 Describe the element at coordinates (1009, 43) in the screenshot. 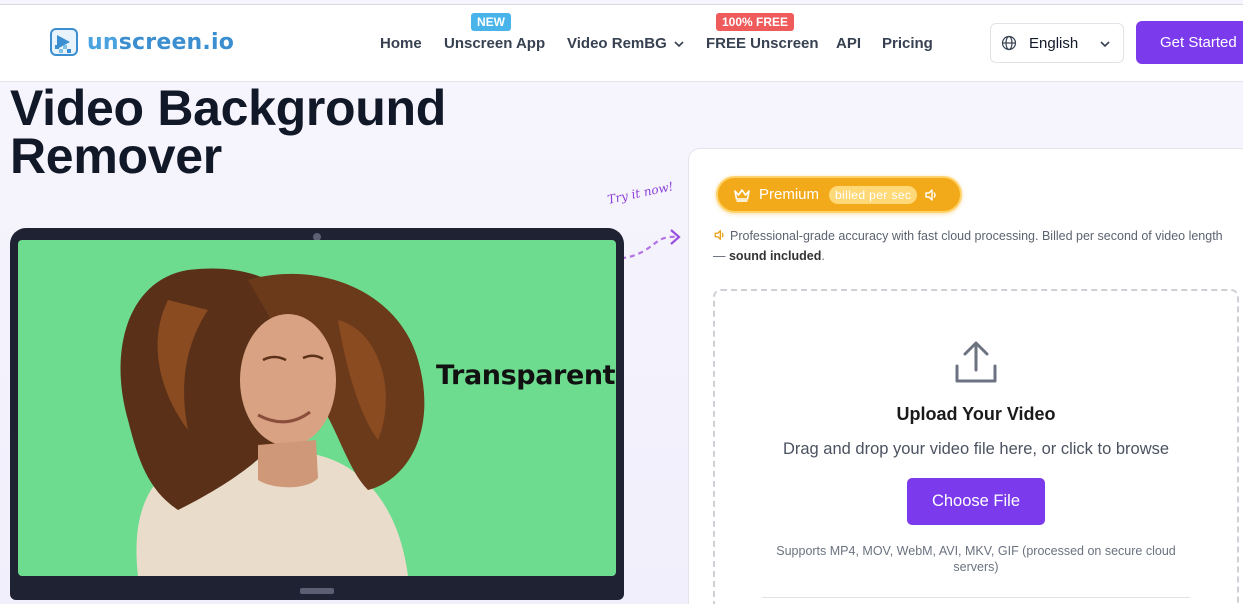

I see `globe-icon` at that location.